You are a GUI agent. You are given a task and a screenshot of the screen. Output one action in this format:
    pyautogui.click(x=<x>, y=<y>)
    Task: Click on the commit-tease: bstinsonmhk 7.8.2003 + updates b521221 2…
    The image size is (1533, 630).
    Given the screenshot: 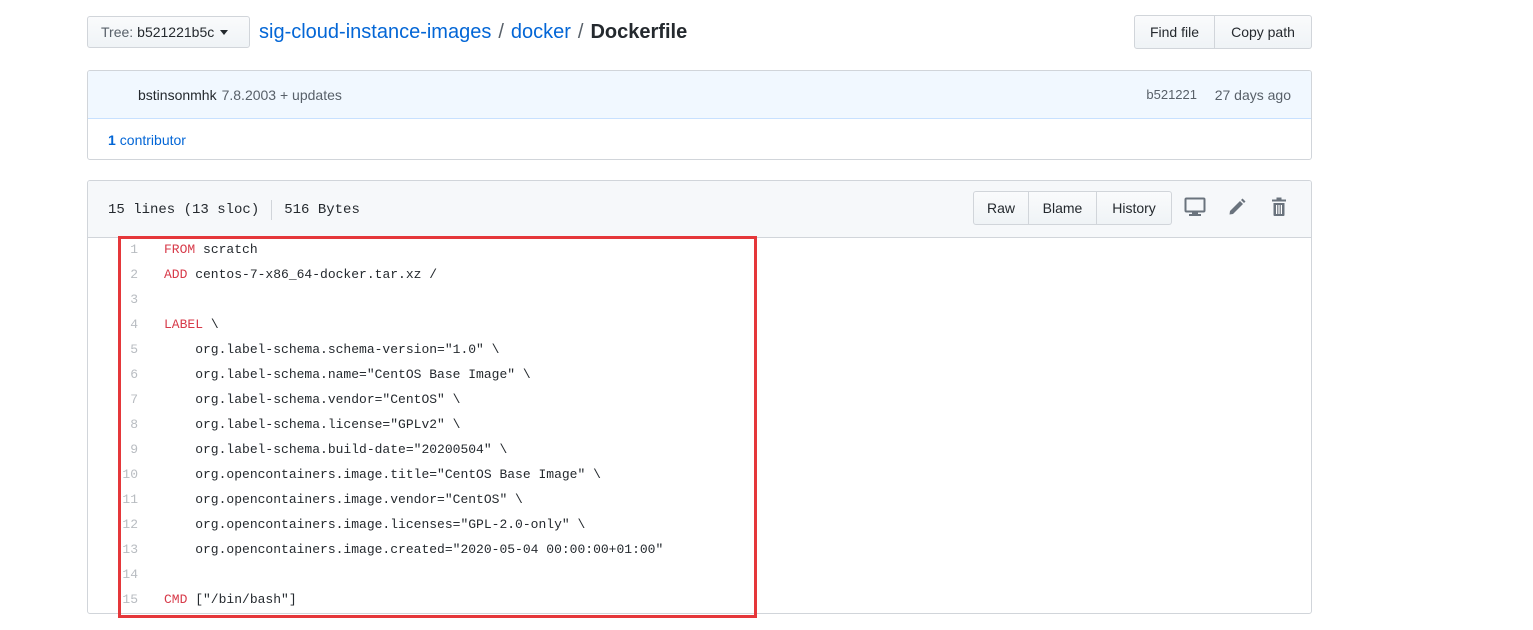 What is the action you would take?
    pyautogui.click(x=699, y=115)
    